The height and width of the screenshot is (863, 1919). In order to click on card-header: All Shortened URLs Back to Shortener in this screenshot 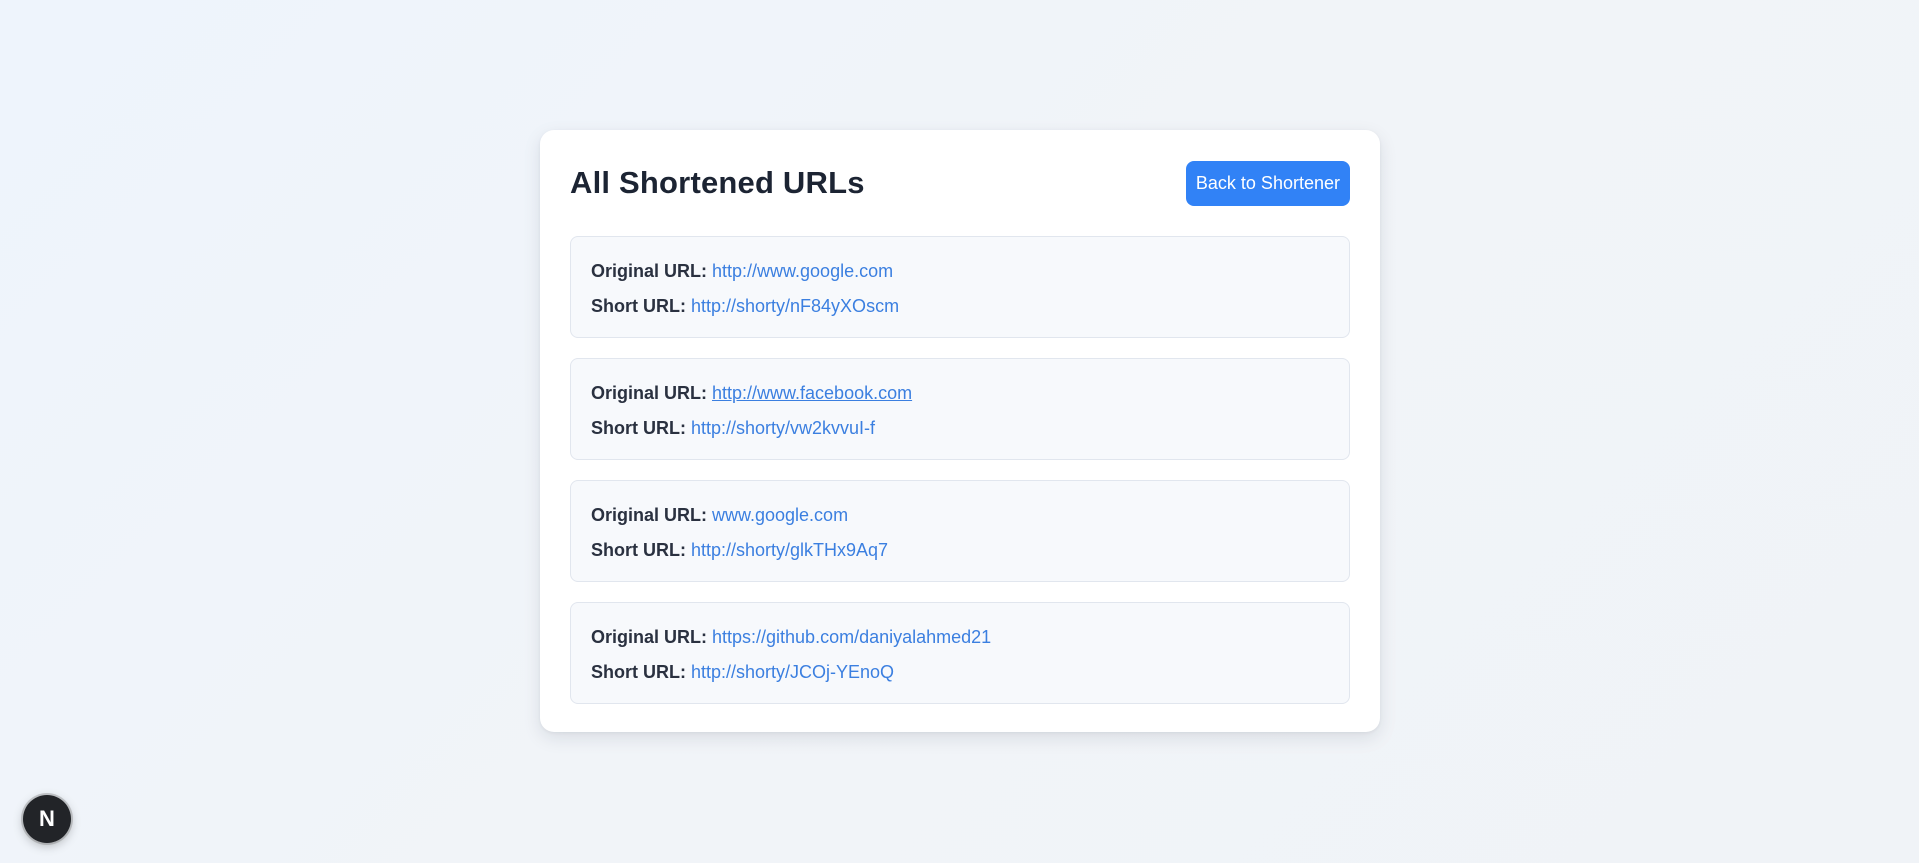, I will do `click(960, 183)`.